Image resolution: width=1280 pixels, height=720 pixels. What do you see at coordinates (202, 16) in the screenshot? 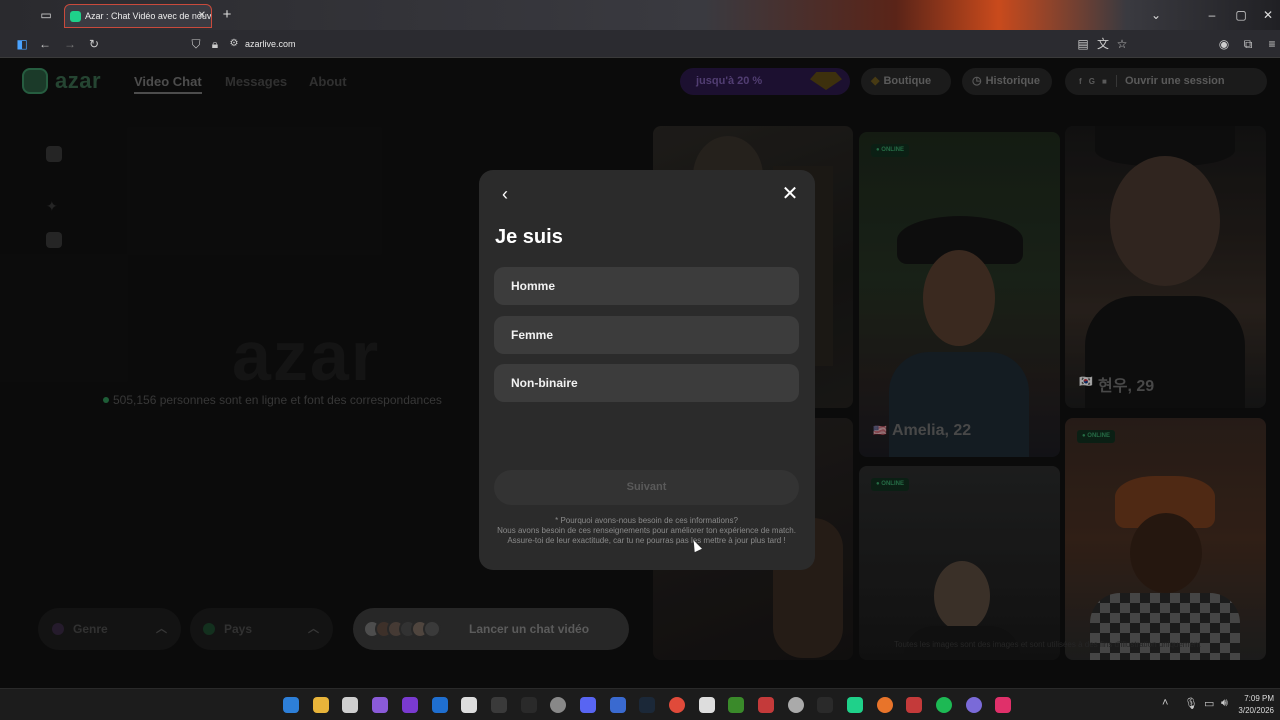
I see `close-tab-icon: ✕` at bounding box center [202, 16].